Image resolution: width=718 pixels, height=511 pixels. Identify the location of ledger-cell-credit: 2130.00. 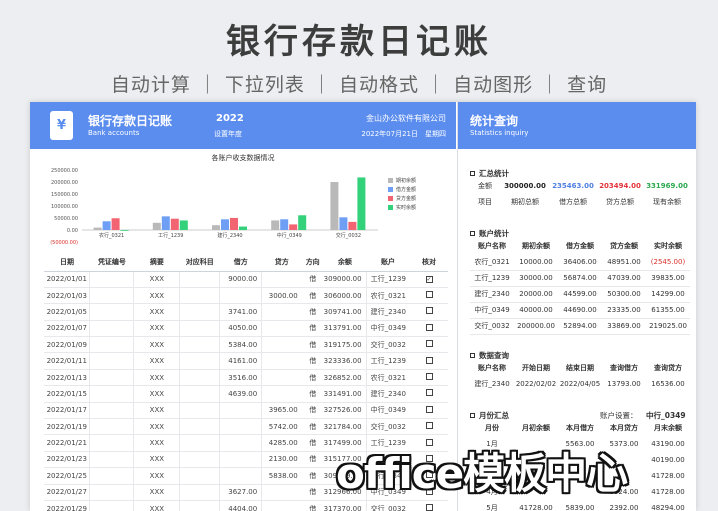
(281, 460).